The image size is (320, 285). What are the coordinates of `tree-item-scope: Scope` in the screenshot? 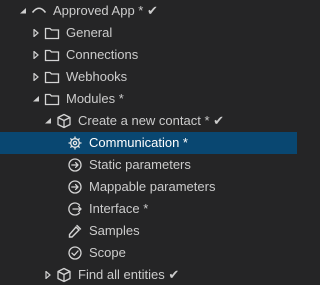 It's located at (148, 253).